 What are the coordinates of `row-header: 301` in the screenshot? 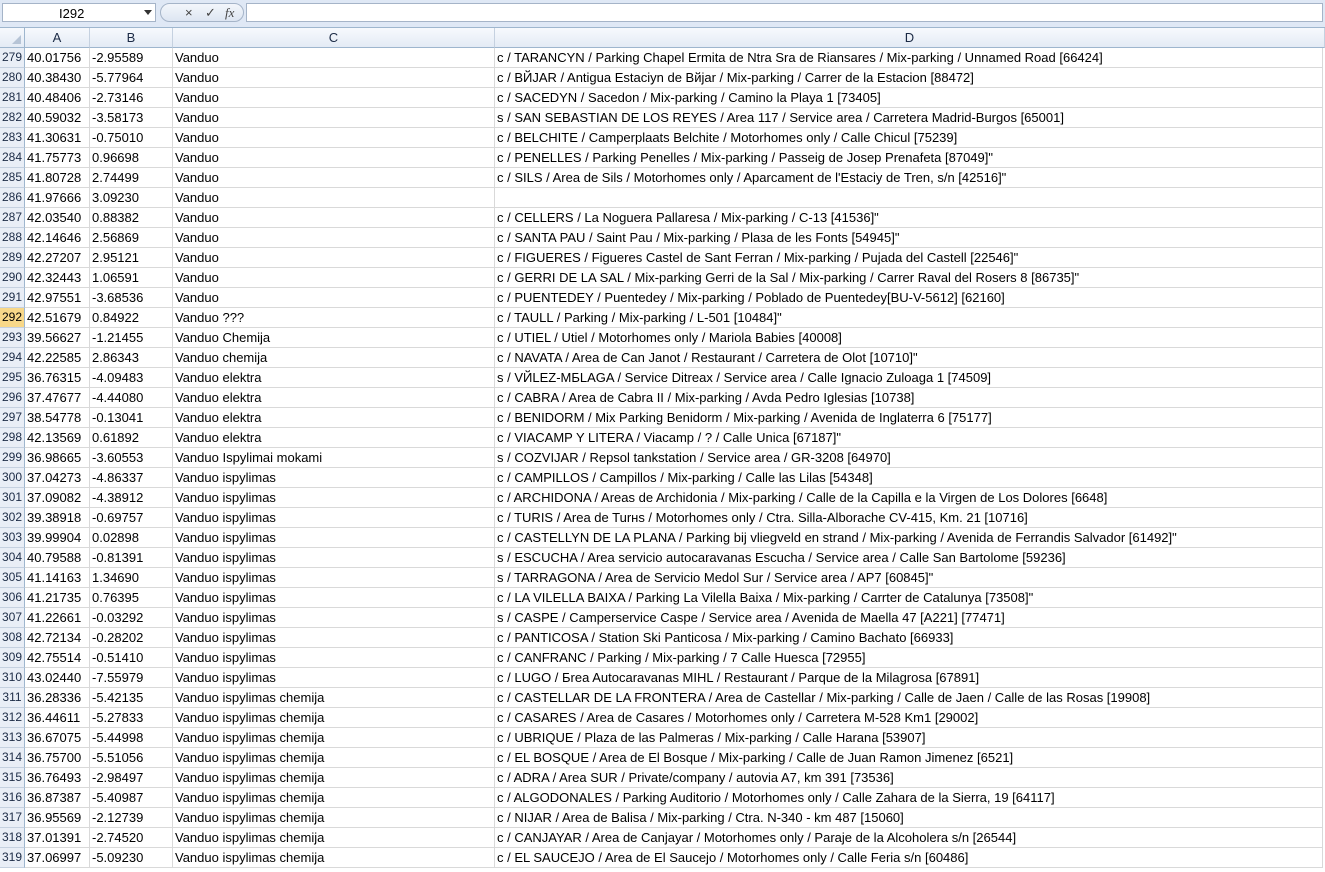 It's located at (12, 498).